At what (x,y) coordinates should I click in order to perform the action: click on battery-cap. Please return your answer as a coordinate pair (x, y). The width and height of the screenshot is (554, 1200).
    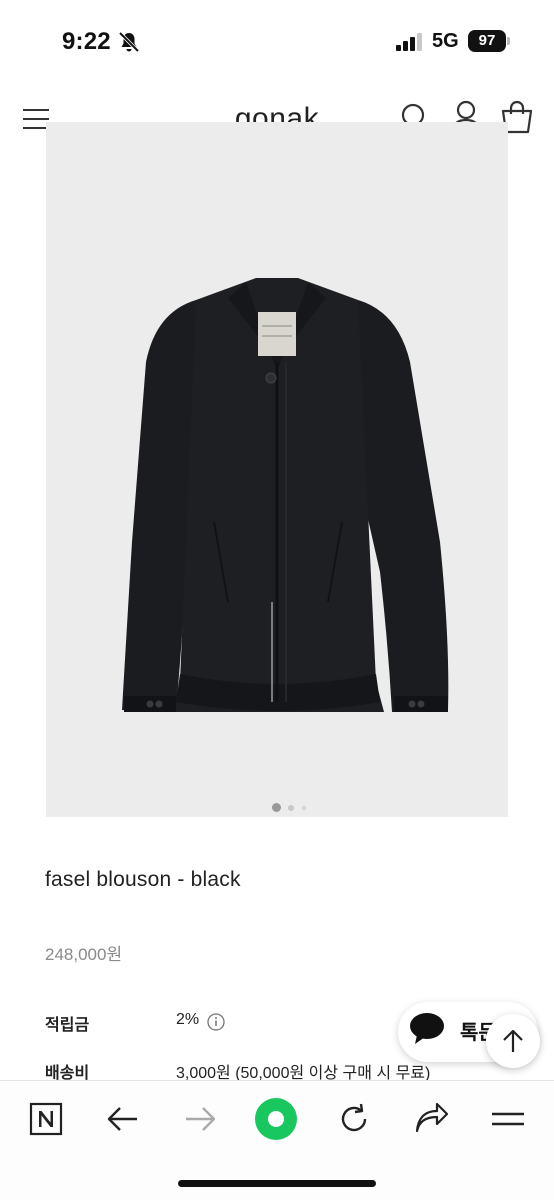
    Looking at the image, I should click on (508, 41).